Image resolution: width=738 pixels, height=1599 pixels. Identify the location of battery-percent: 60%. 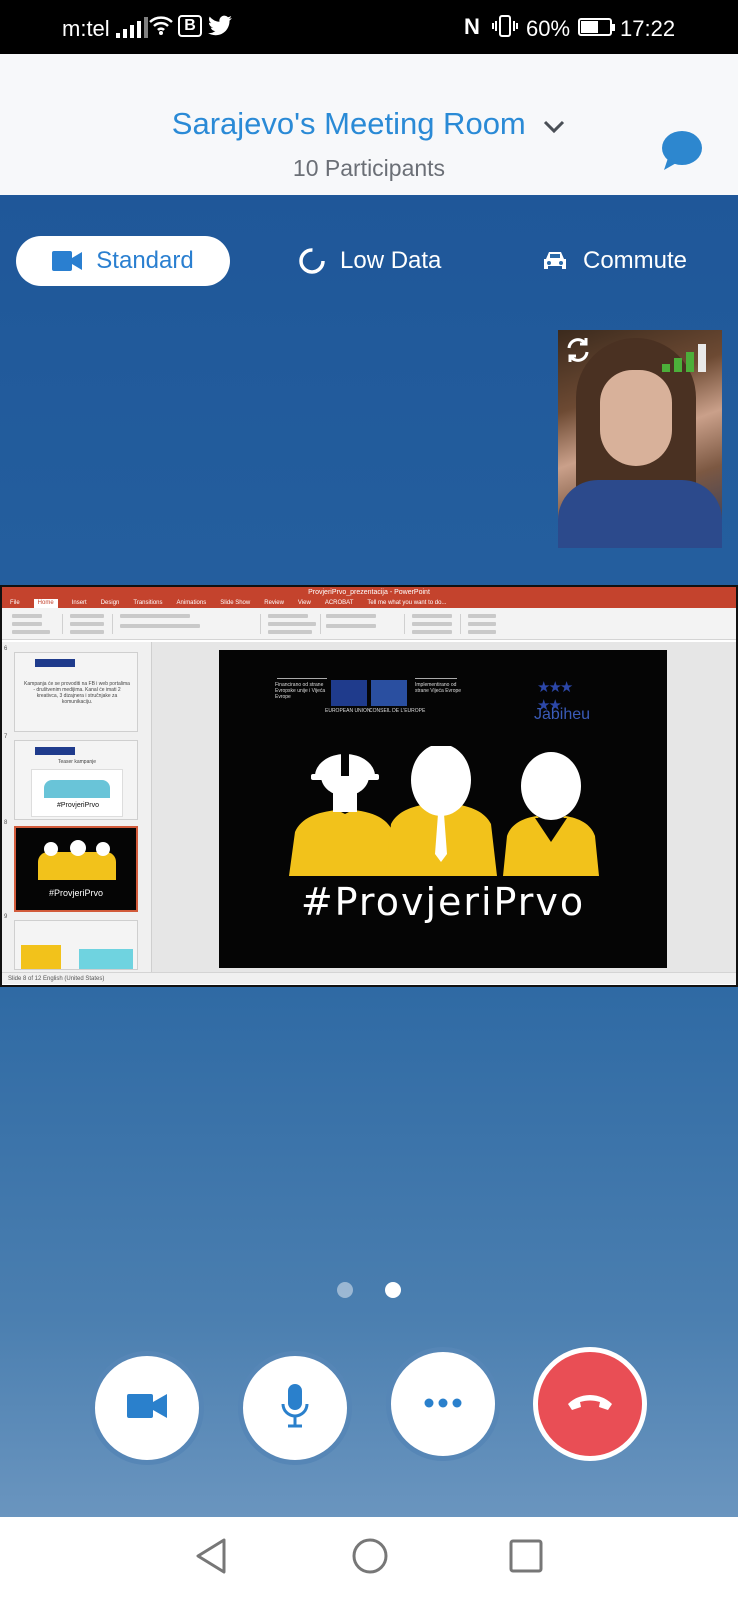
(548, 28).